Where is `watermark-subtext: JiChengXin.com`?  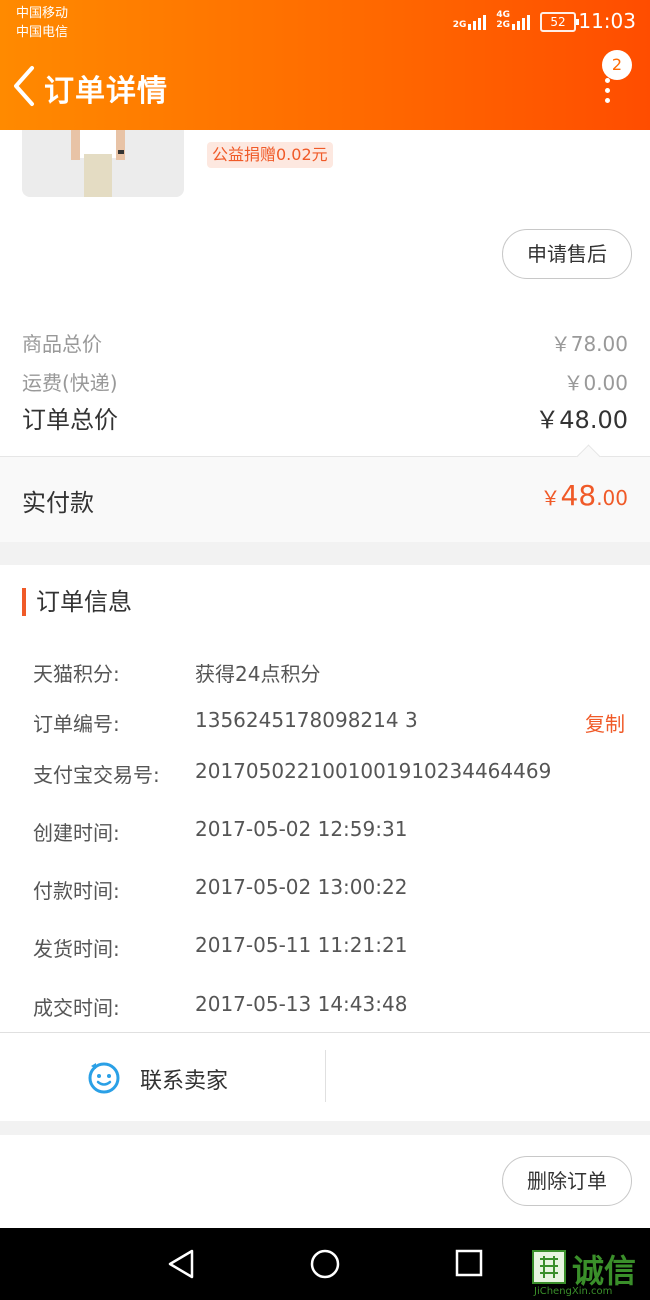 watermark-subtext: JiChengXin.com is located at coordinates (573, 1291).